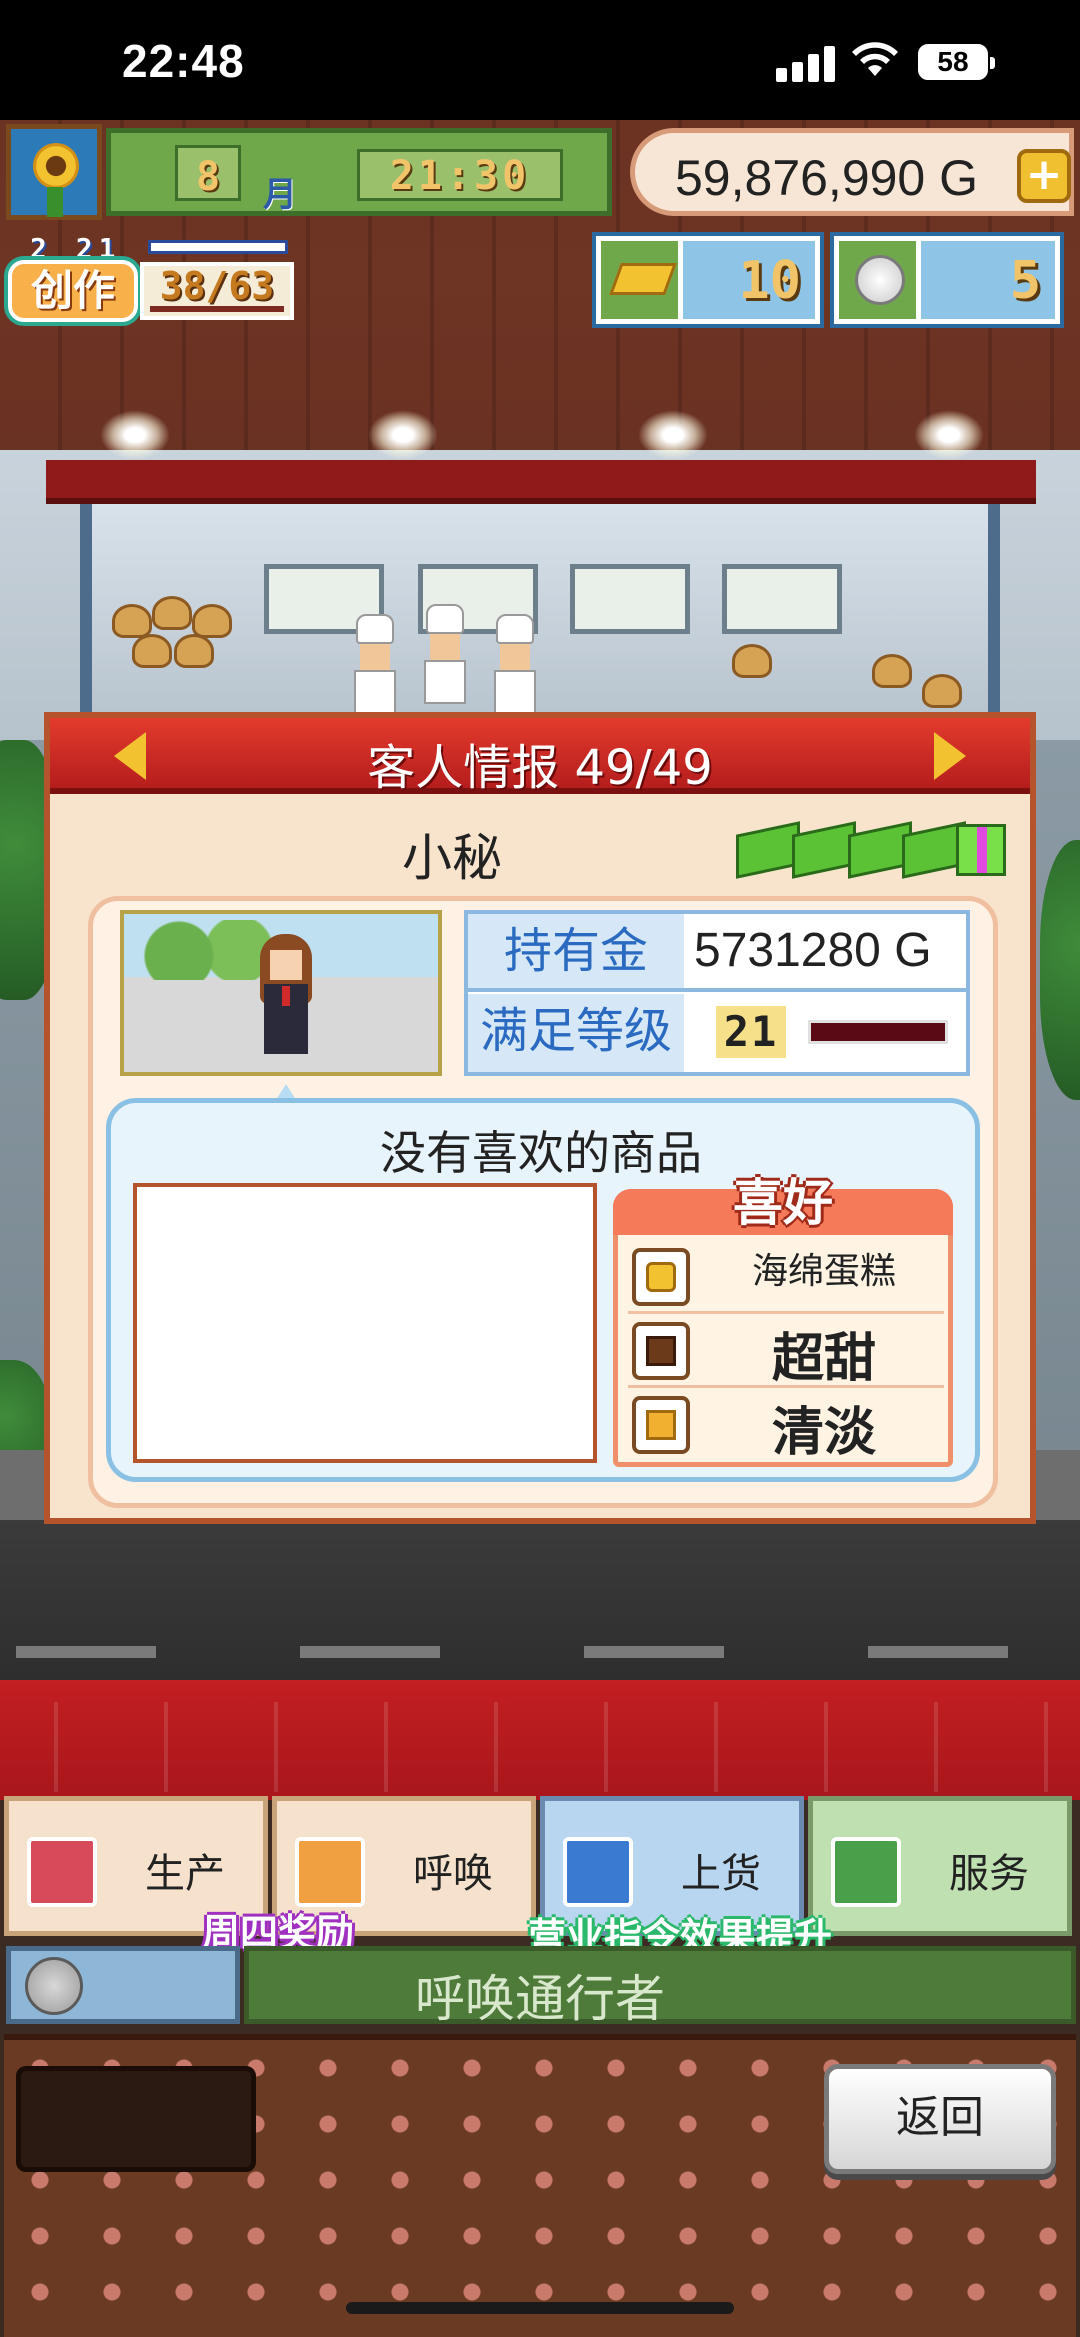  What do you see at coordinates (453, 1874) in the screenshot?
I see `call-label: 呼唤` at bounding box center [453, 1874].